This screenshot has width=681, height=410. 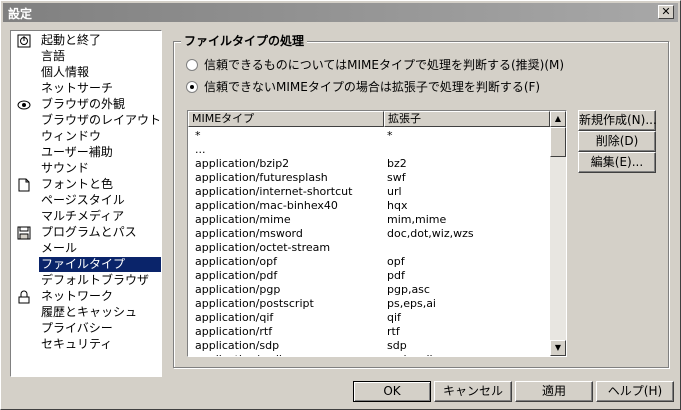 What do you see at coordinates (254, 303) in the screenshot?
I see `mime-type-cell: application/postscript` at bounding box center [254, 303].